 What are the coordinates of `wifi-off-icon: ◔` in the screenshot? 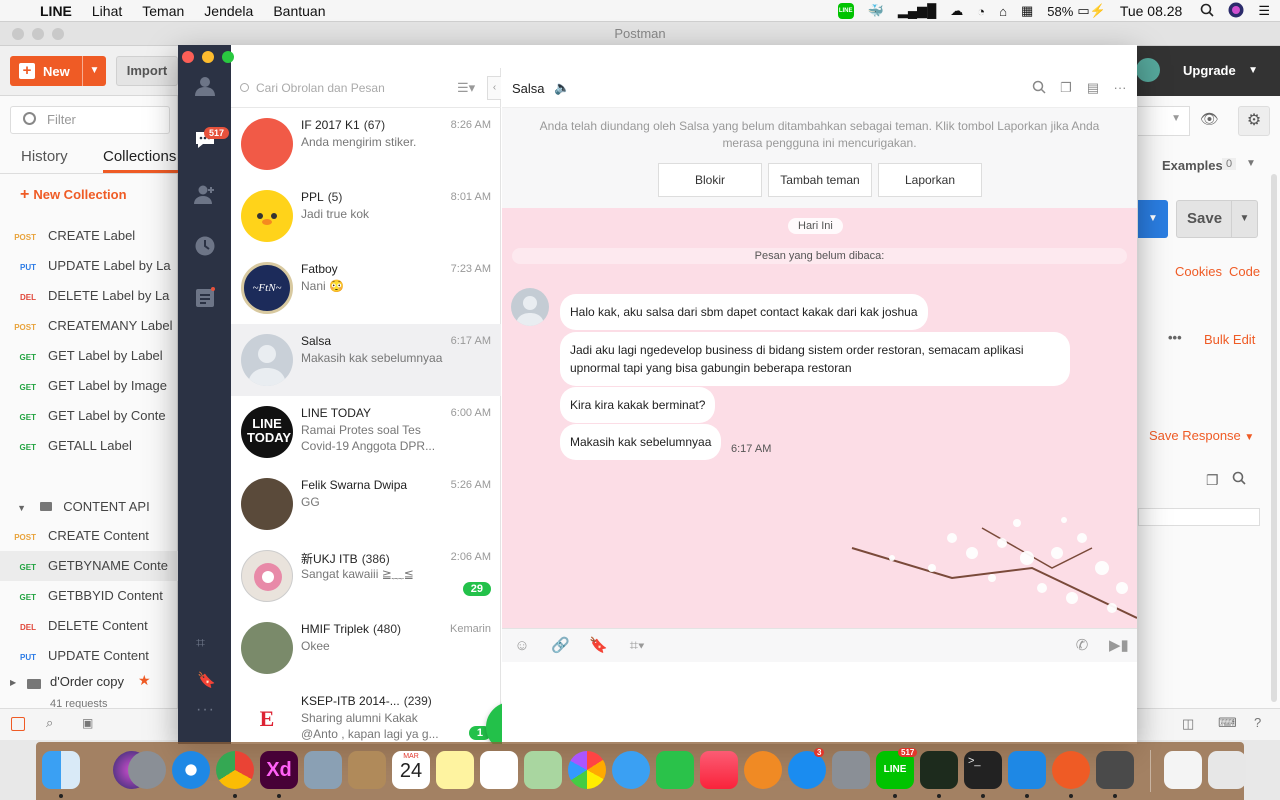 It's located at (981, 11).